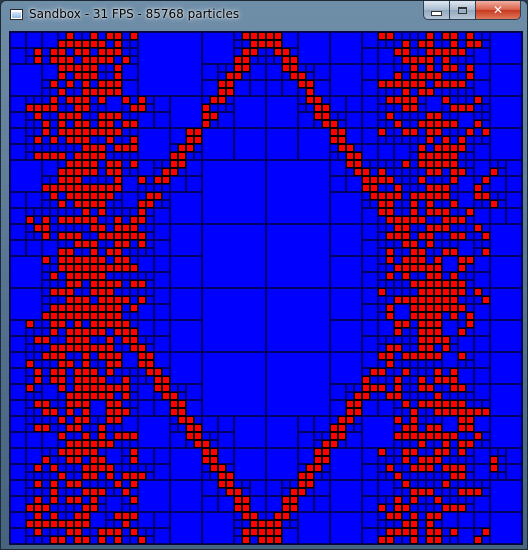 Image resolution: width=528 pixels, height=550 pixels. I want to click on maximize-button, so click(463, 10).